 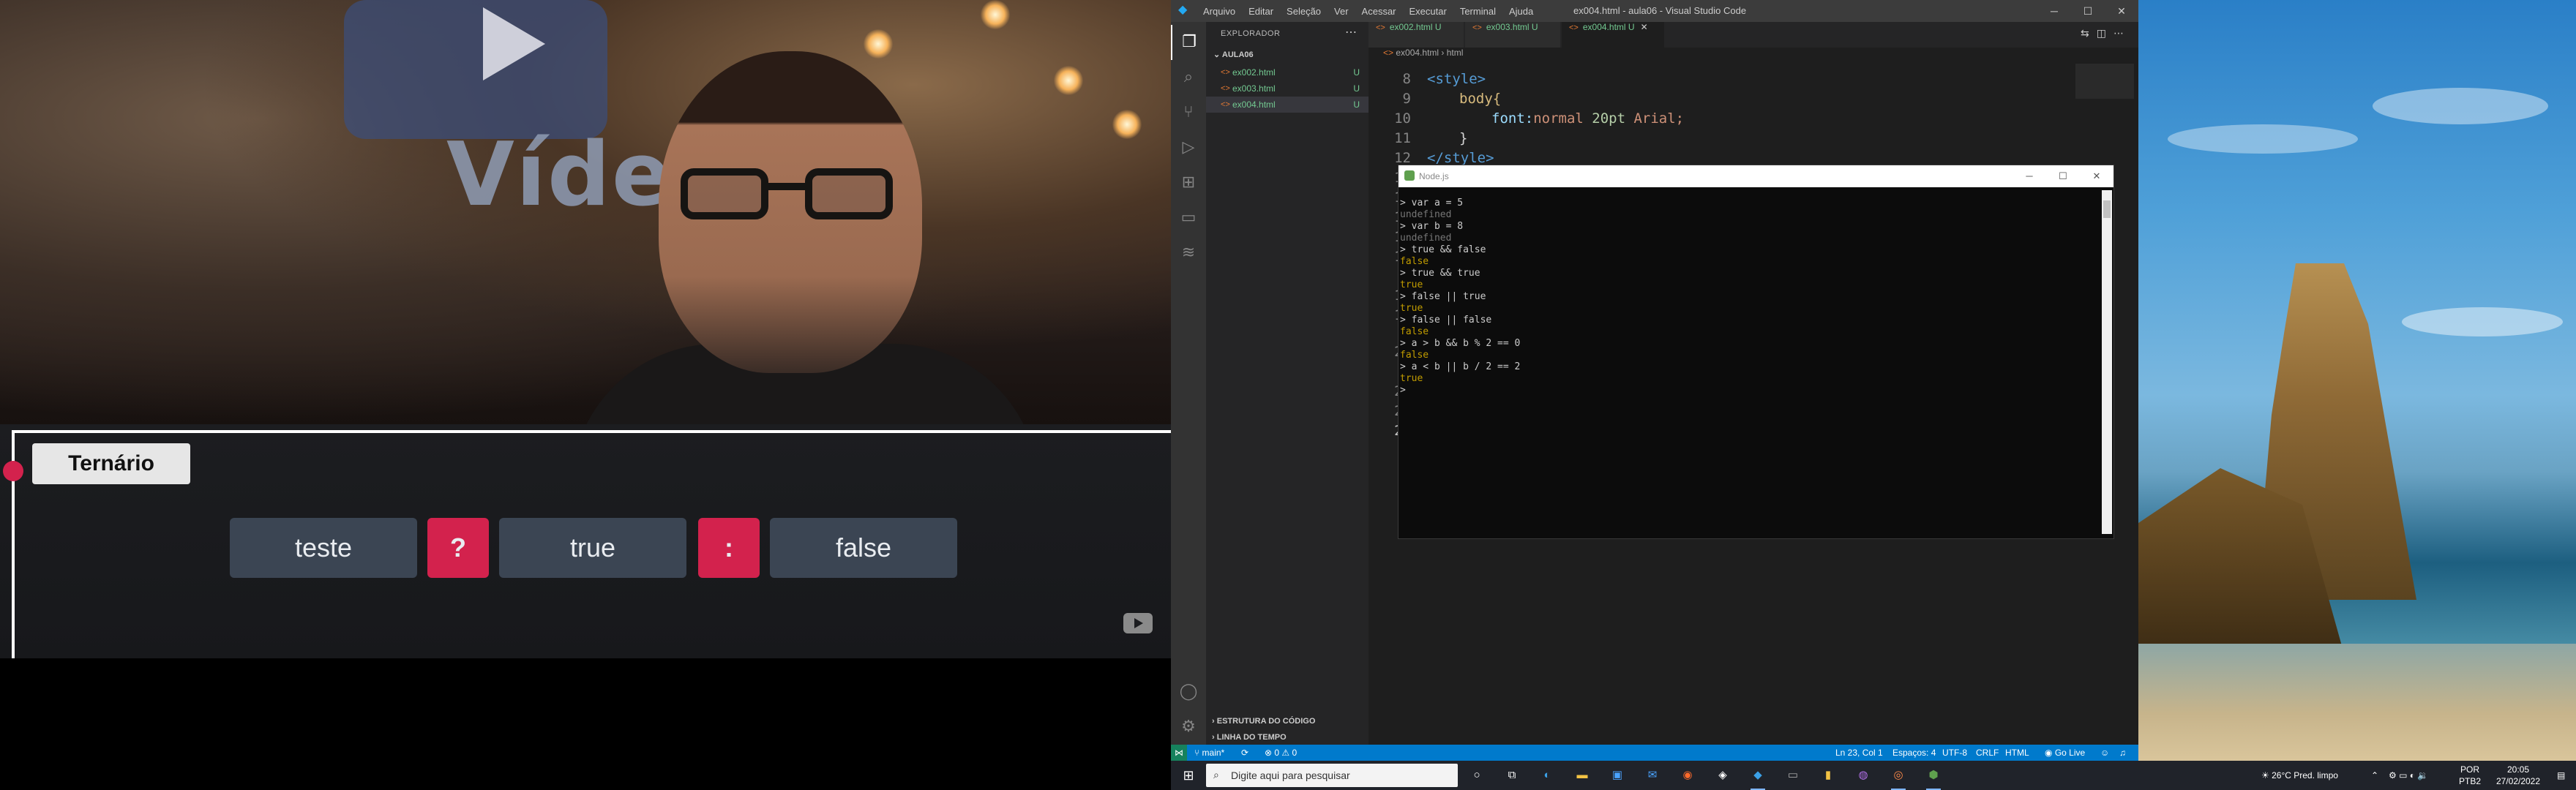 What do you see at coordinates (1416, 35) in the screenshot?
I see `tab-ex002: <> ex002.html U` at bounding box center [1416, 35].